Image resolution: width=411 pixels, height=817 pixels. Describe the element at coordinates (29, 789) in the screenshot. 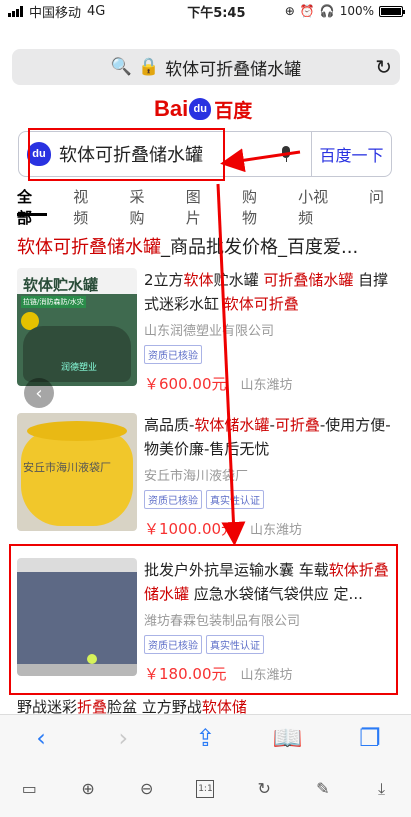

I see `reader-icon: ▭` at that location.